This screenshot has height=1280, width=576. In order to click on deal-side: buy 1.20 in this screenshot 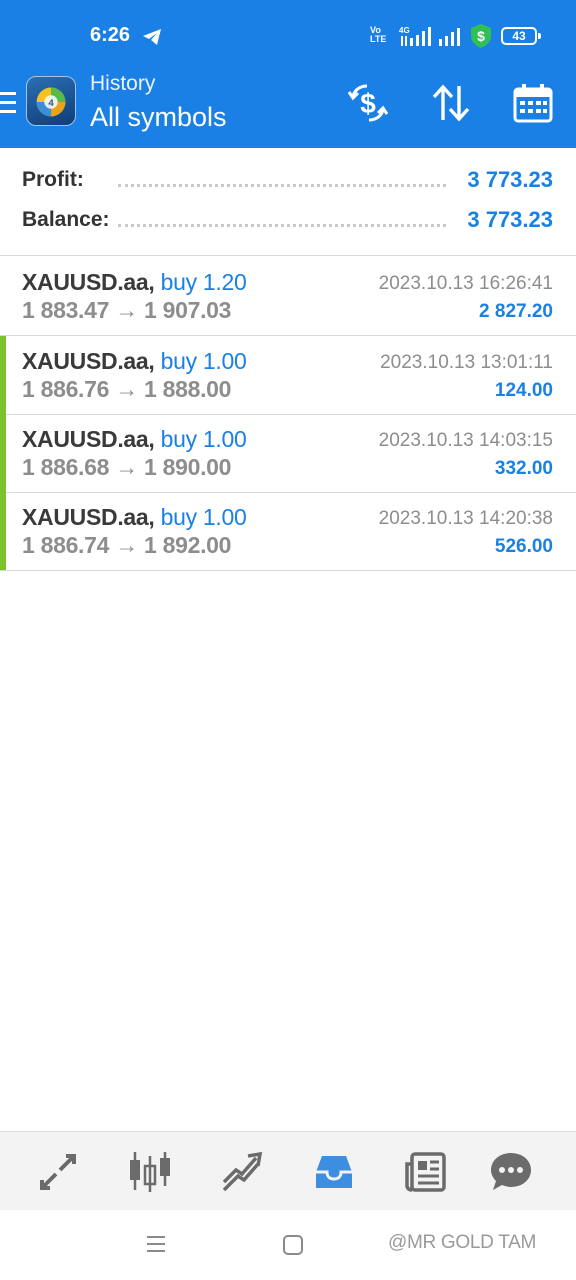, I will do `click(203, 282)`.